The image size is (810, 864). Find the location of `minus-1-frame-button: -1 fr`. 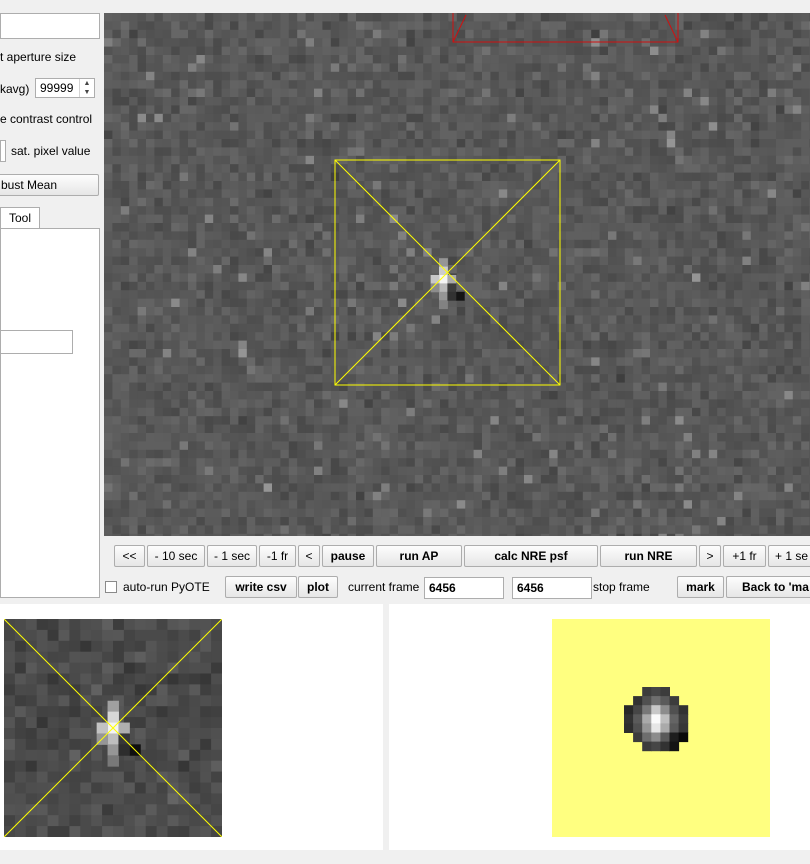

minus-1-frame-button: -1 fr is located at coordinates (277, 556).